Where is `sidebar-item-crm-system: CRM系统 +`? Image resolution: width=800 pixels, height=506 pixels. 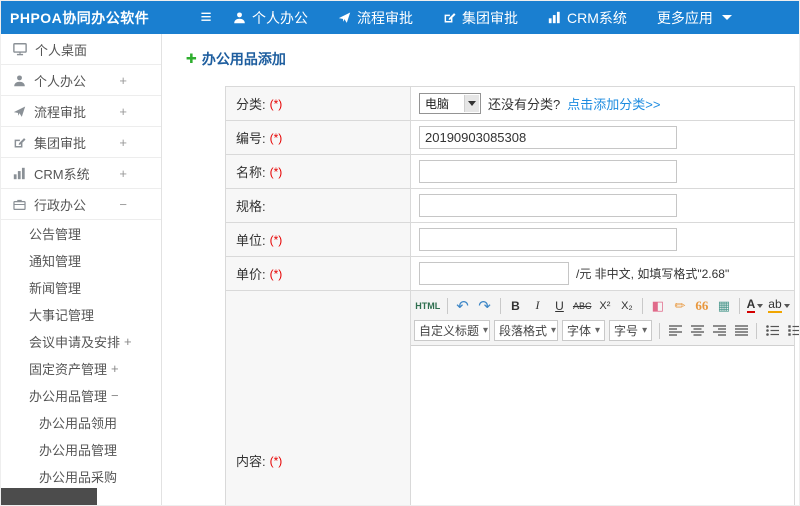 sidebar-item-crm-system: CRM系统 + is located at coordinates (81, 173).